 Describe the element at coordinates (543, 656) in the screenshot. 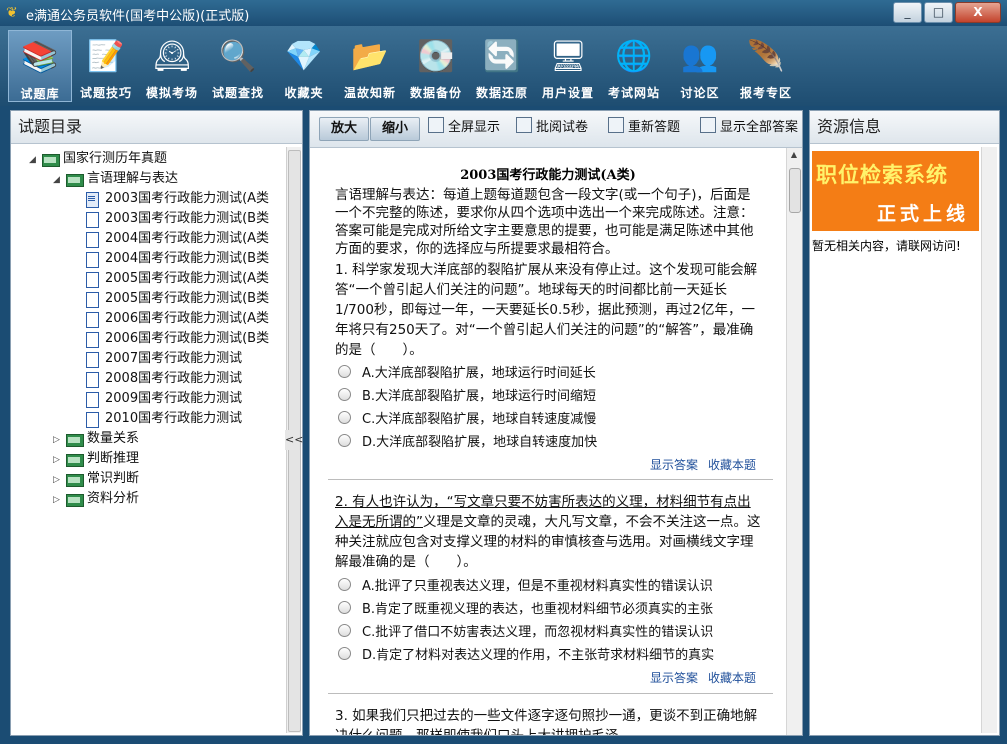

I see `question-2-option-d: D.肯定了材料对表达义理的作用，不主张苛求材料细节的真实` at that location.